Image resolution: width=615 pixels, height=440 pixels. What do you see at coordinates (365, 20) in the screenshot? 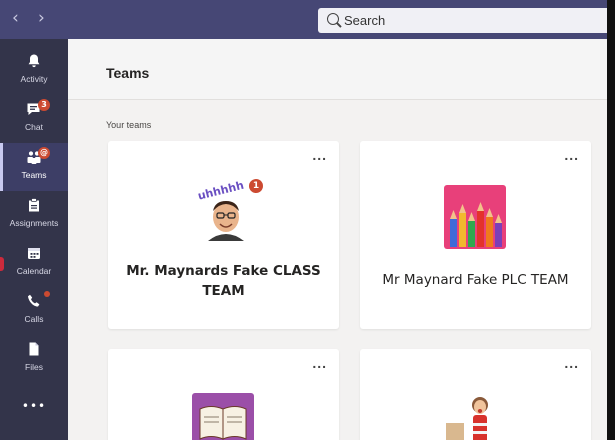
I see `search-placeholder: Search` at bounding box center [365, 20].